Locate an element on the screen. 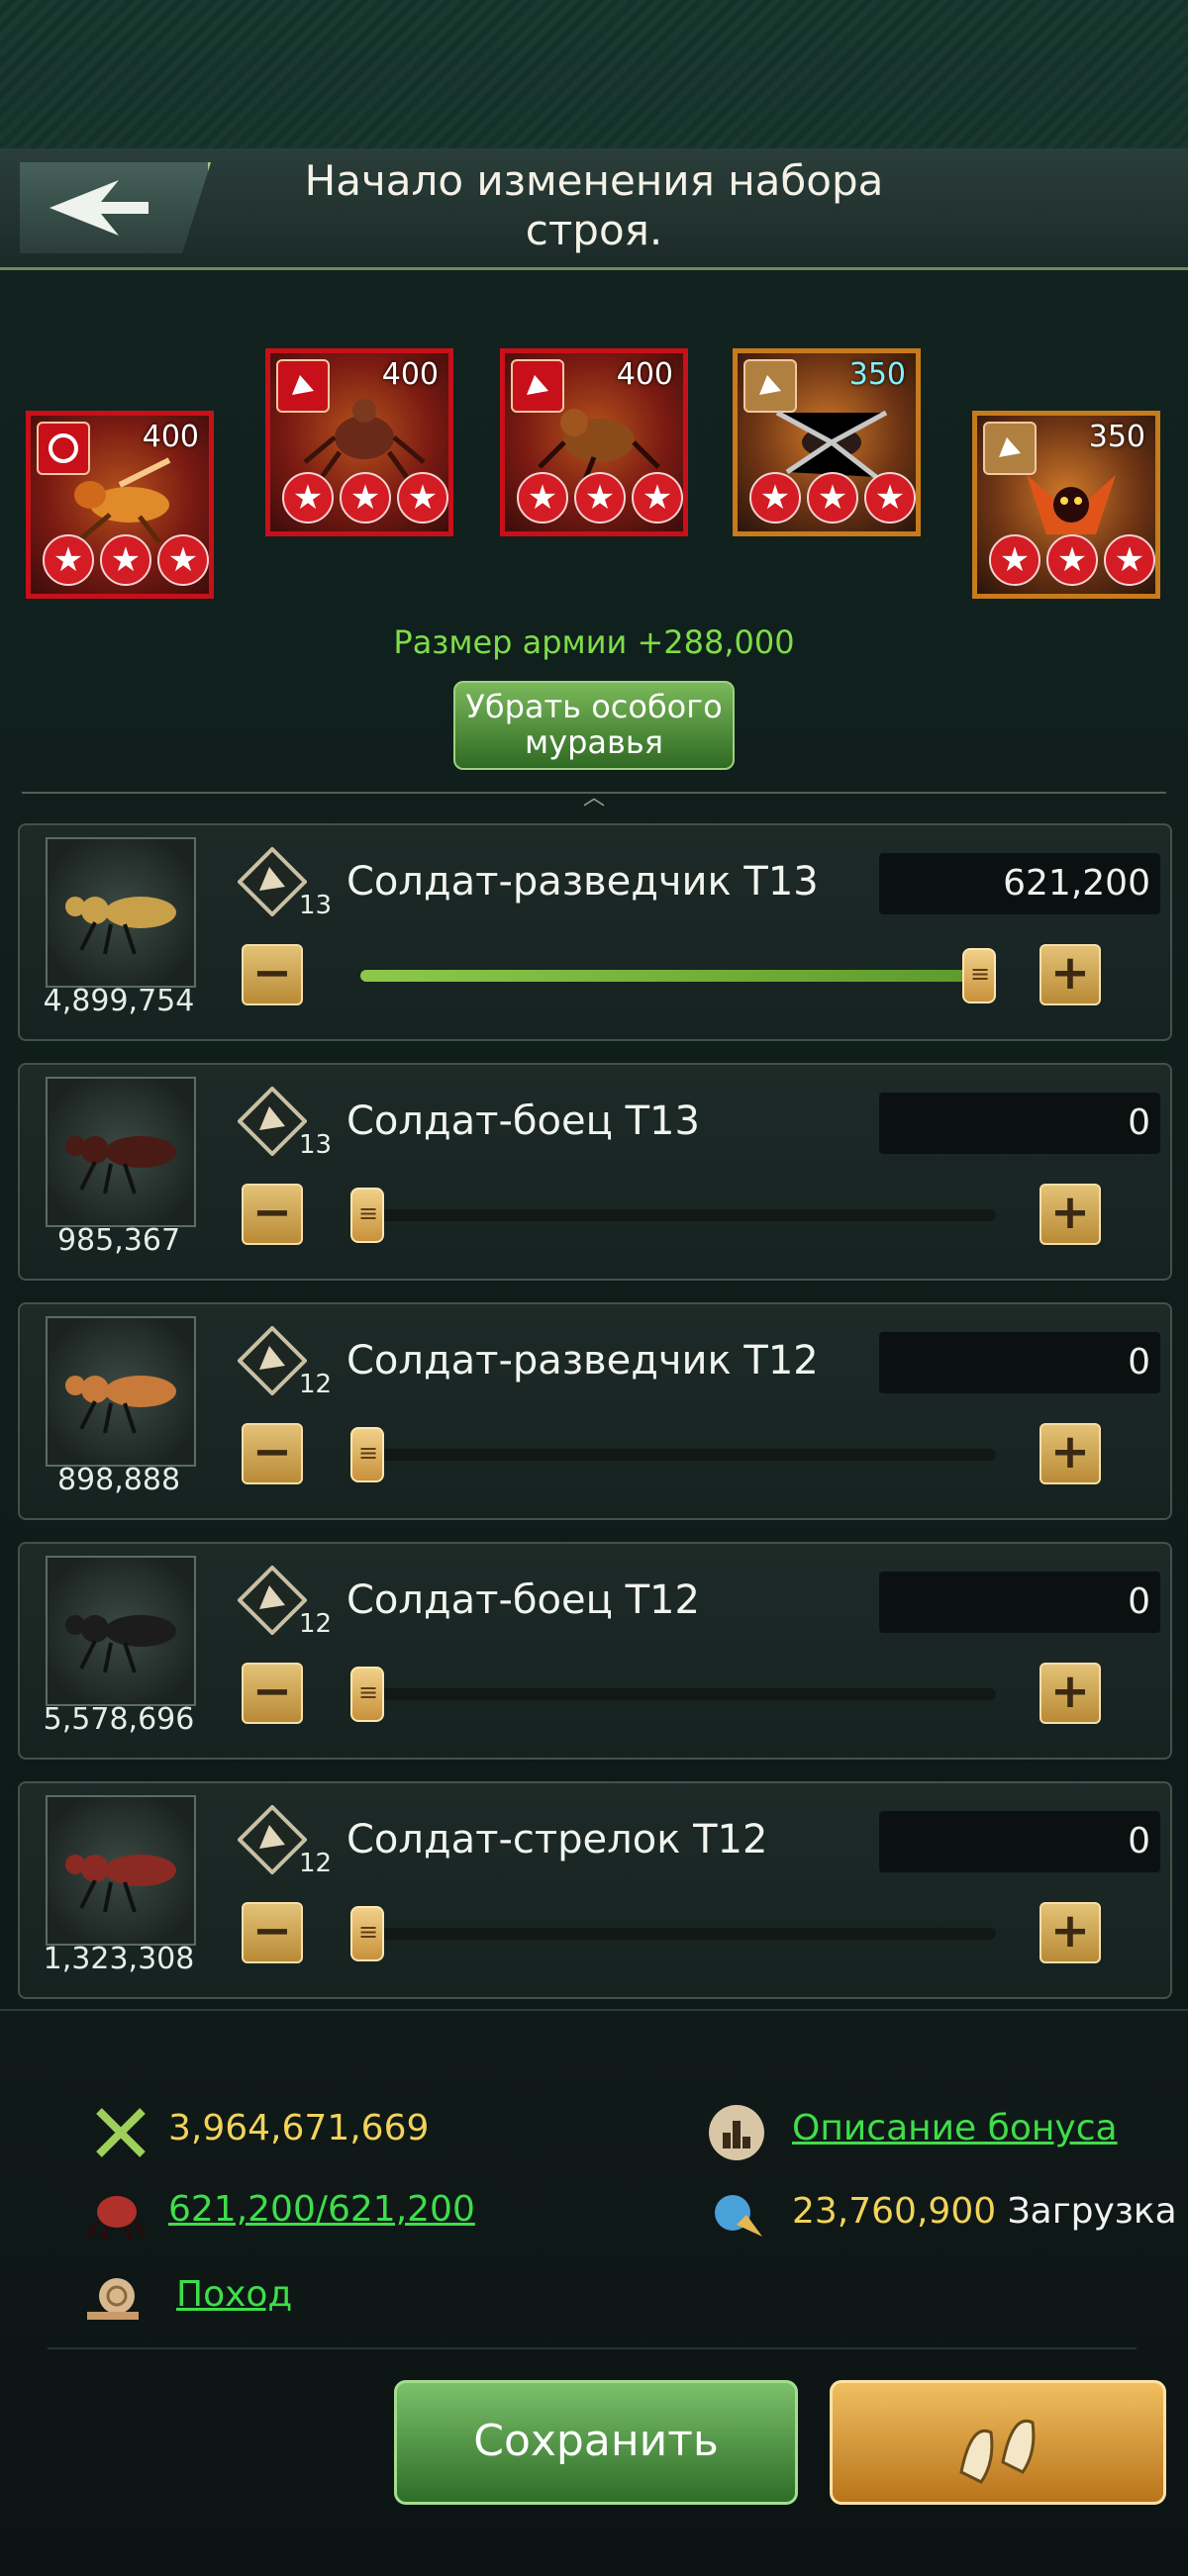 Image resolution: width=1188 pixels, height=2576 pixels. hero-level: 400 is located at coordinates (170, 437).